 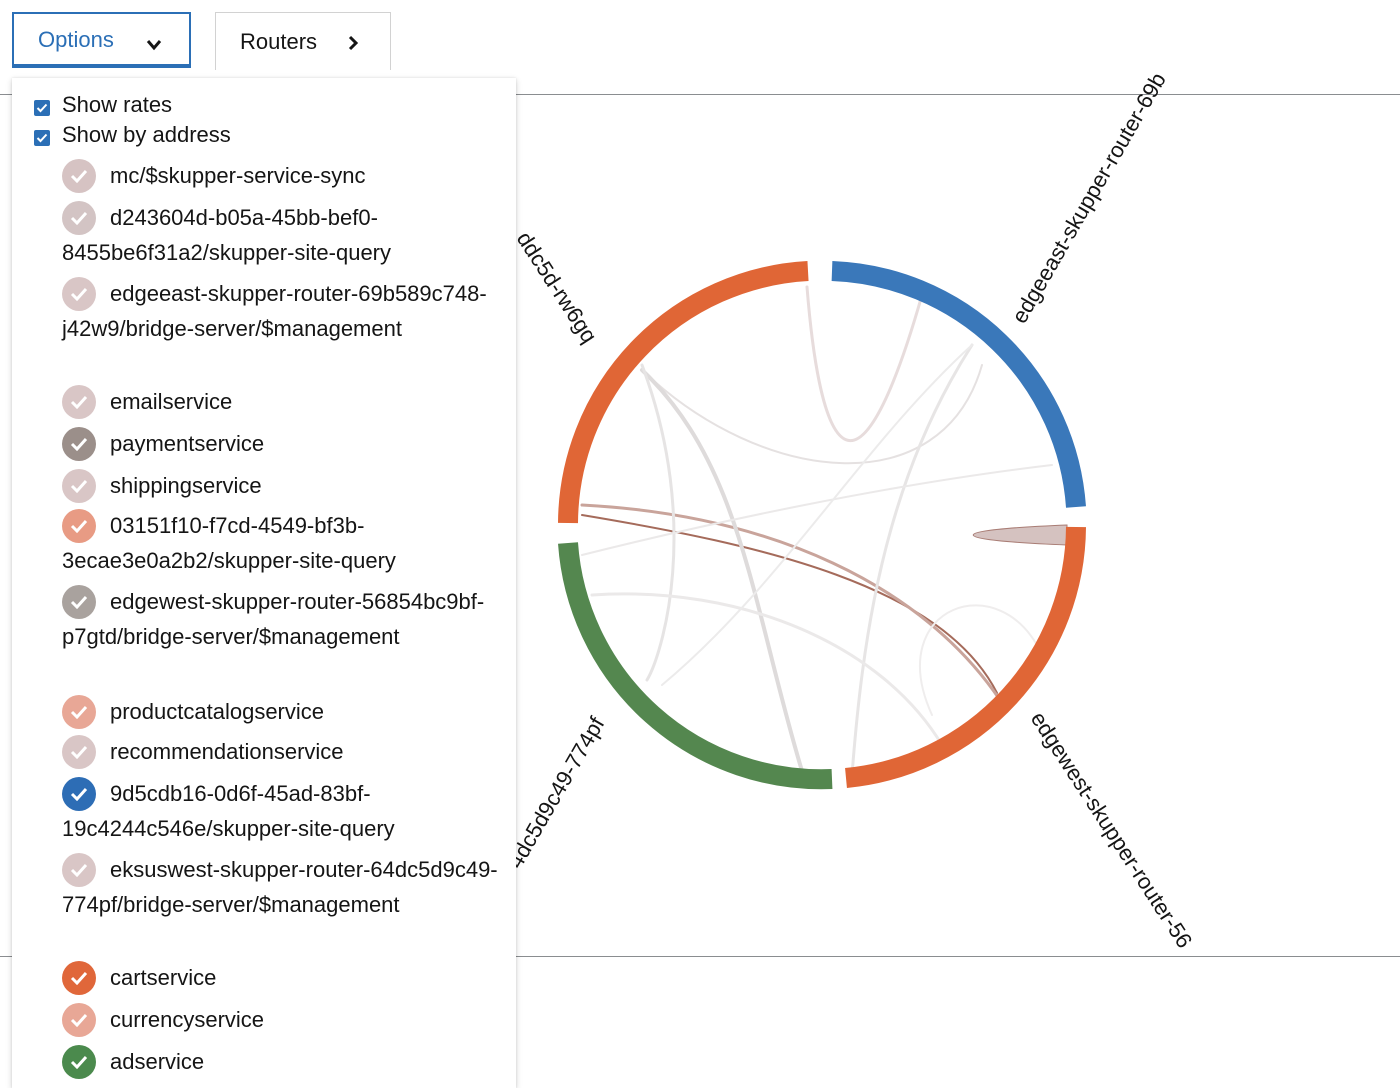 What do you see at coordinates (187, 443) in the screenshot?
I see `address-label: paymentservice` at bounding box center [187, 443].